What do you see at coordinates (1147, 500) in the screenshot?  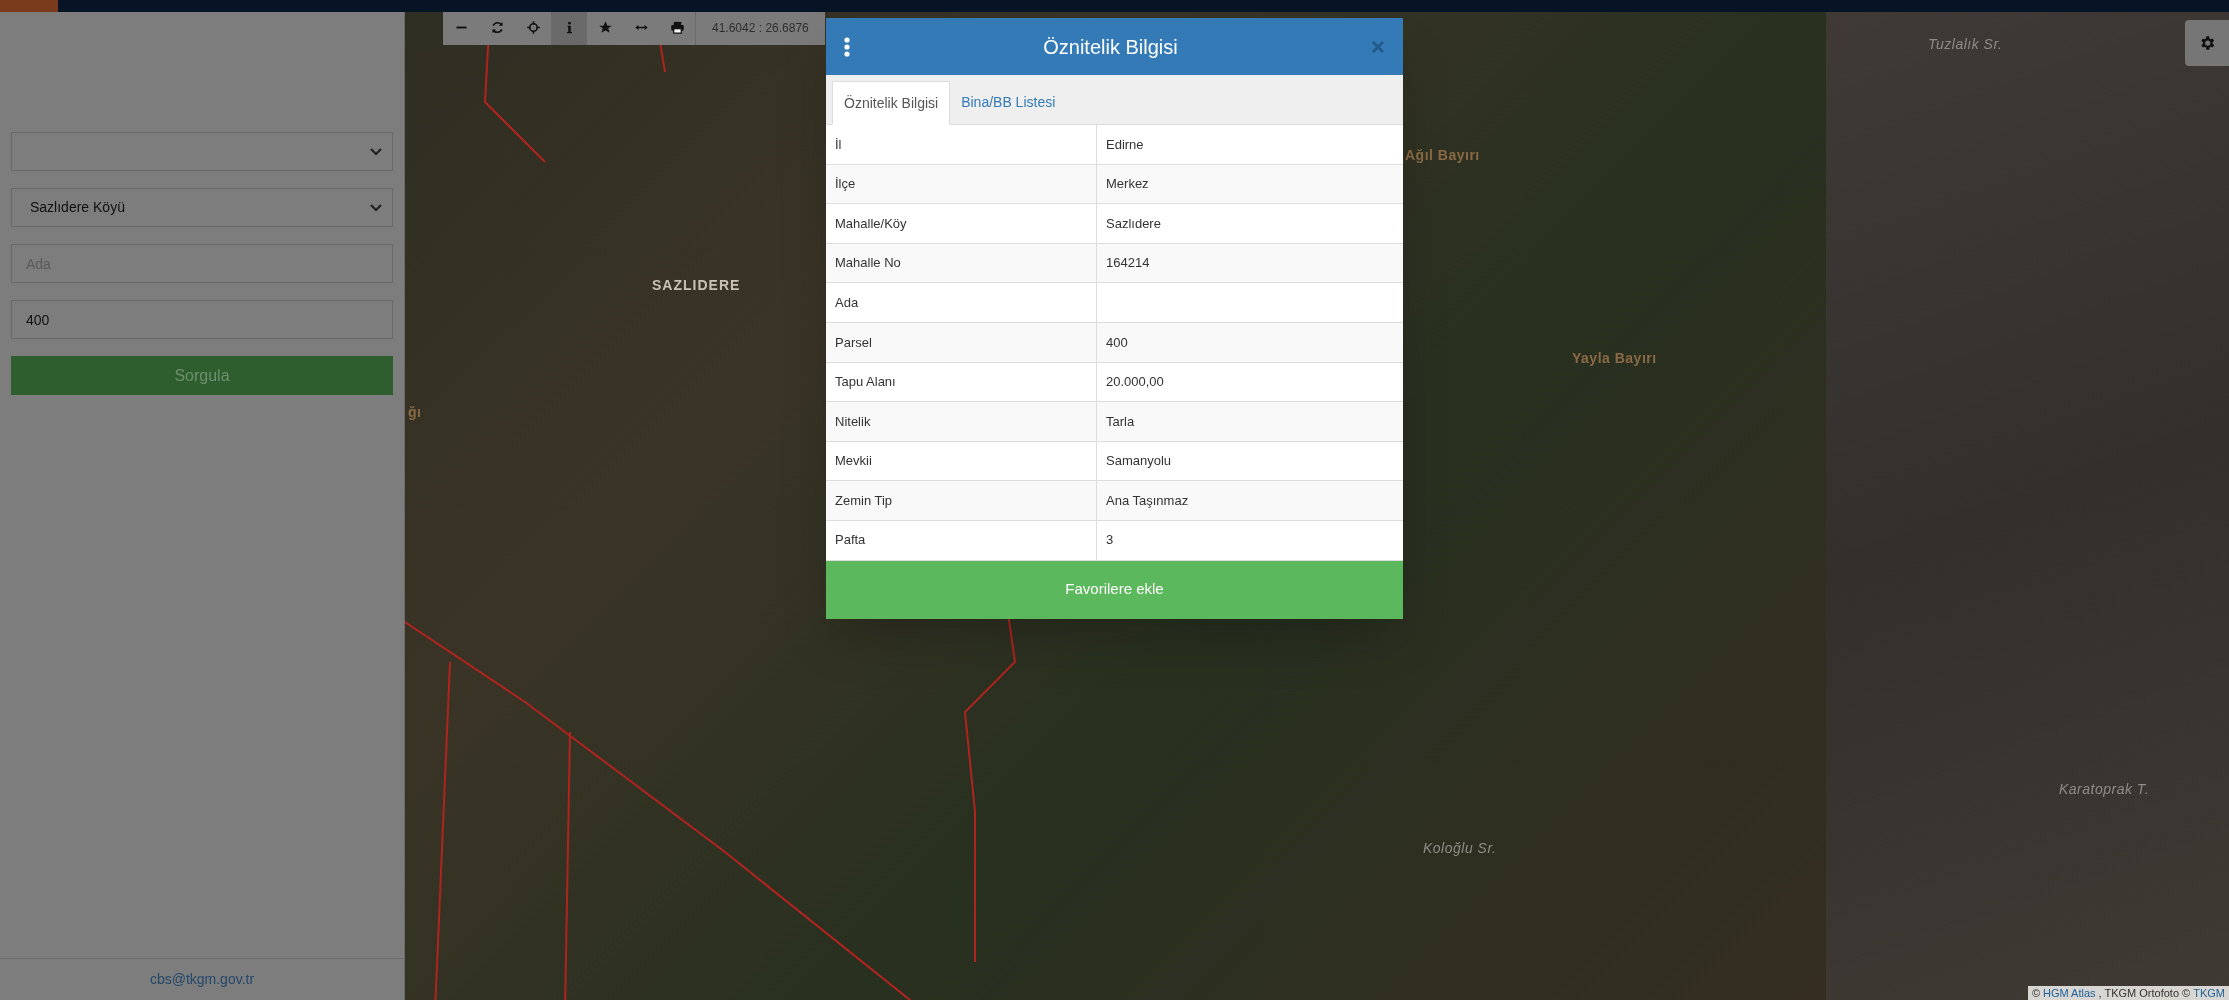 I see `attribute-value: Ana Taşınmaz` at bounding box center [1147, 500].